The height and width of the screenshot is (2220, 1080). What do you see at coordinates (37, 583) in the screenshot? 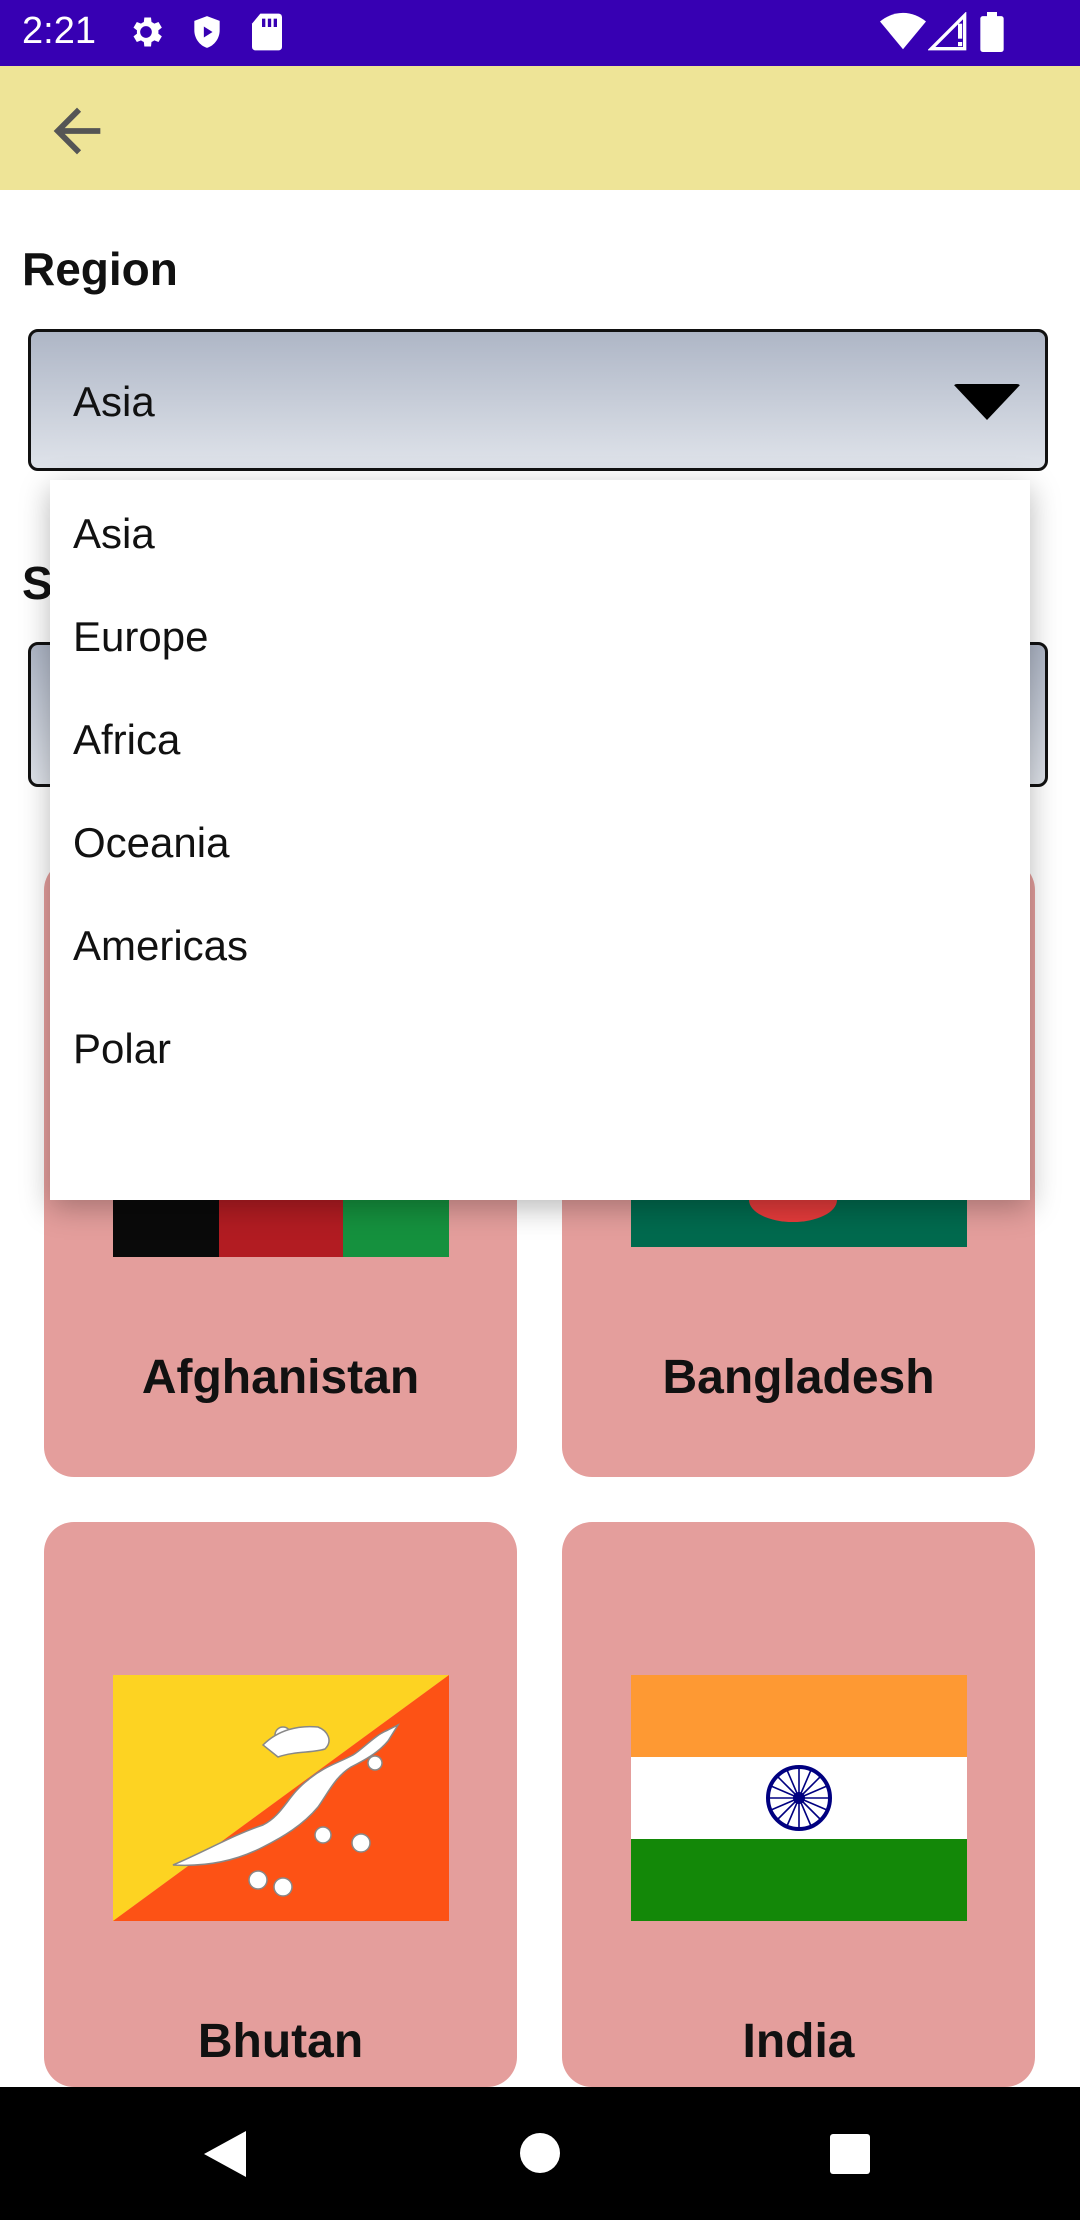
I see `subregion-label: S` at bounding box center [37, 583].